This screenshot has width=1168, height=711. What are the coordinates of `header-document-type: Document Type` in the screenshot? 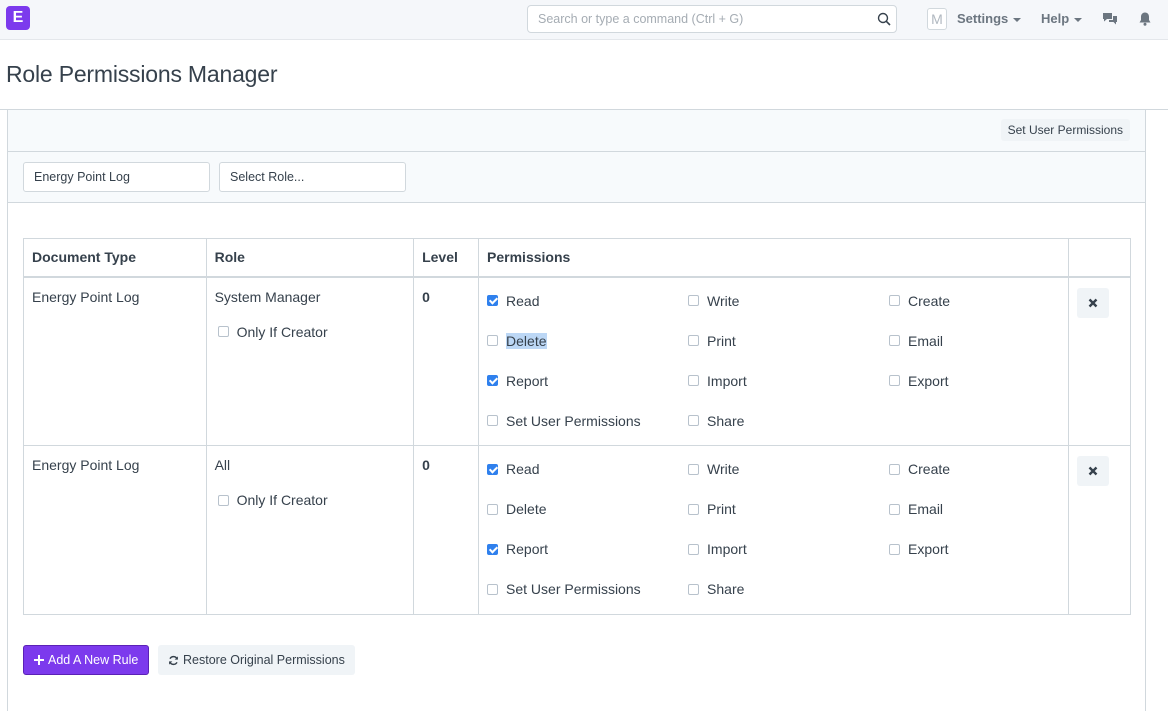 It's located at (115, 257).